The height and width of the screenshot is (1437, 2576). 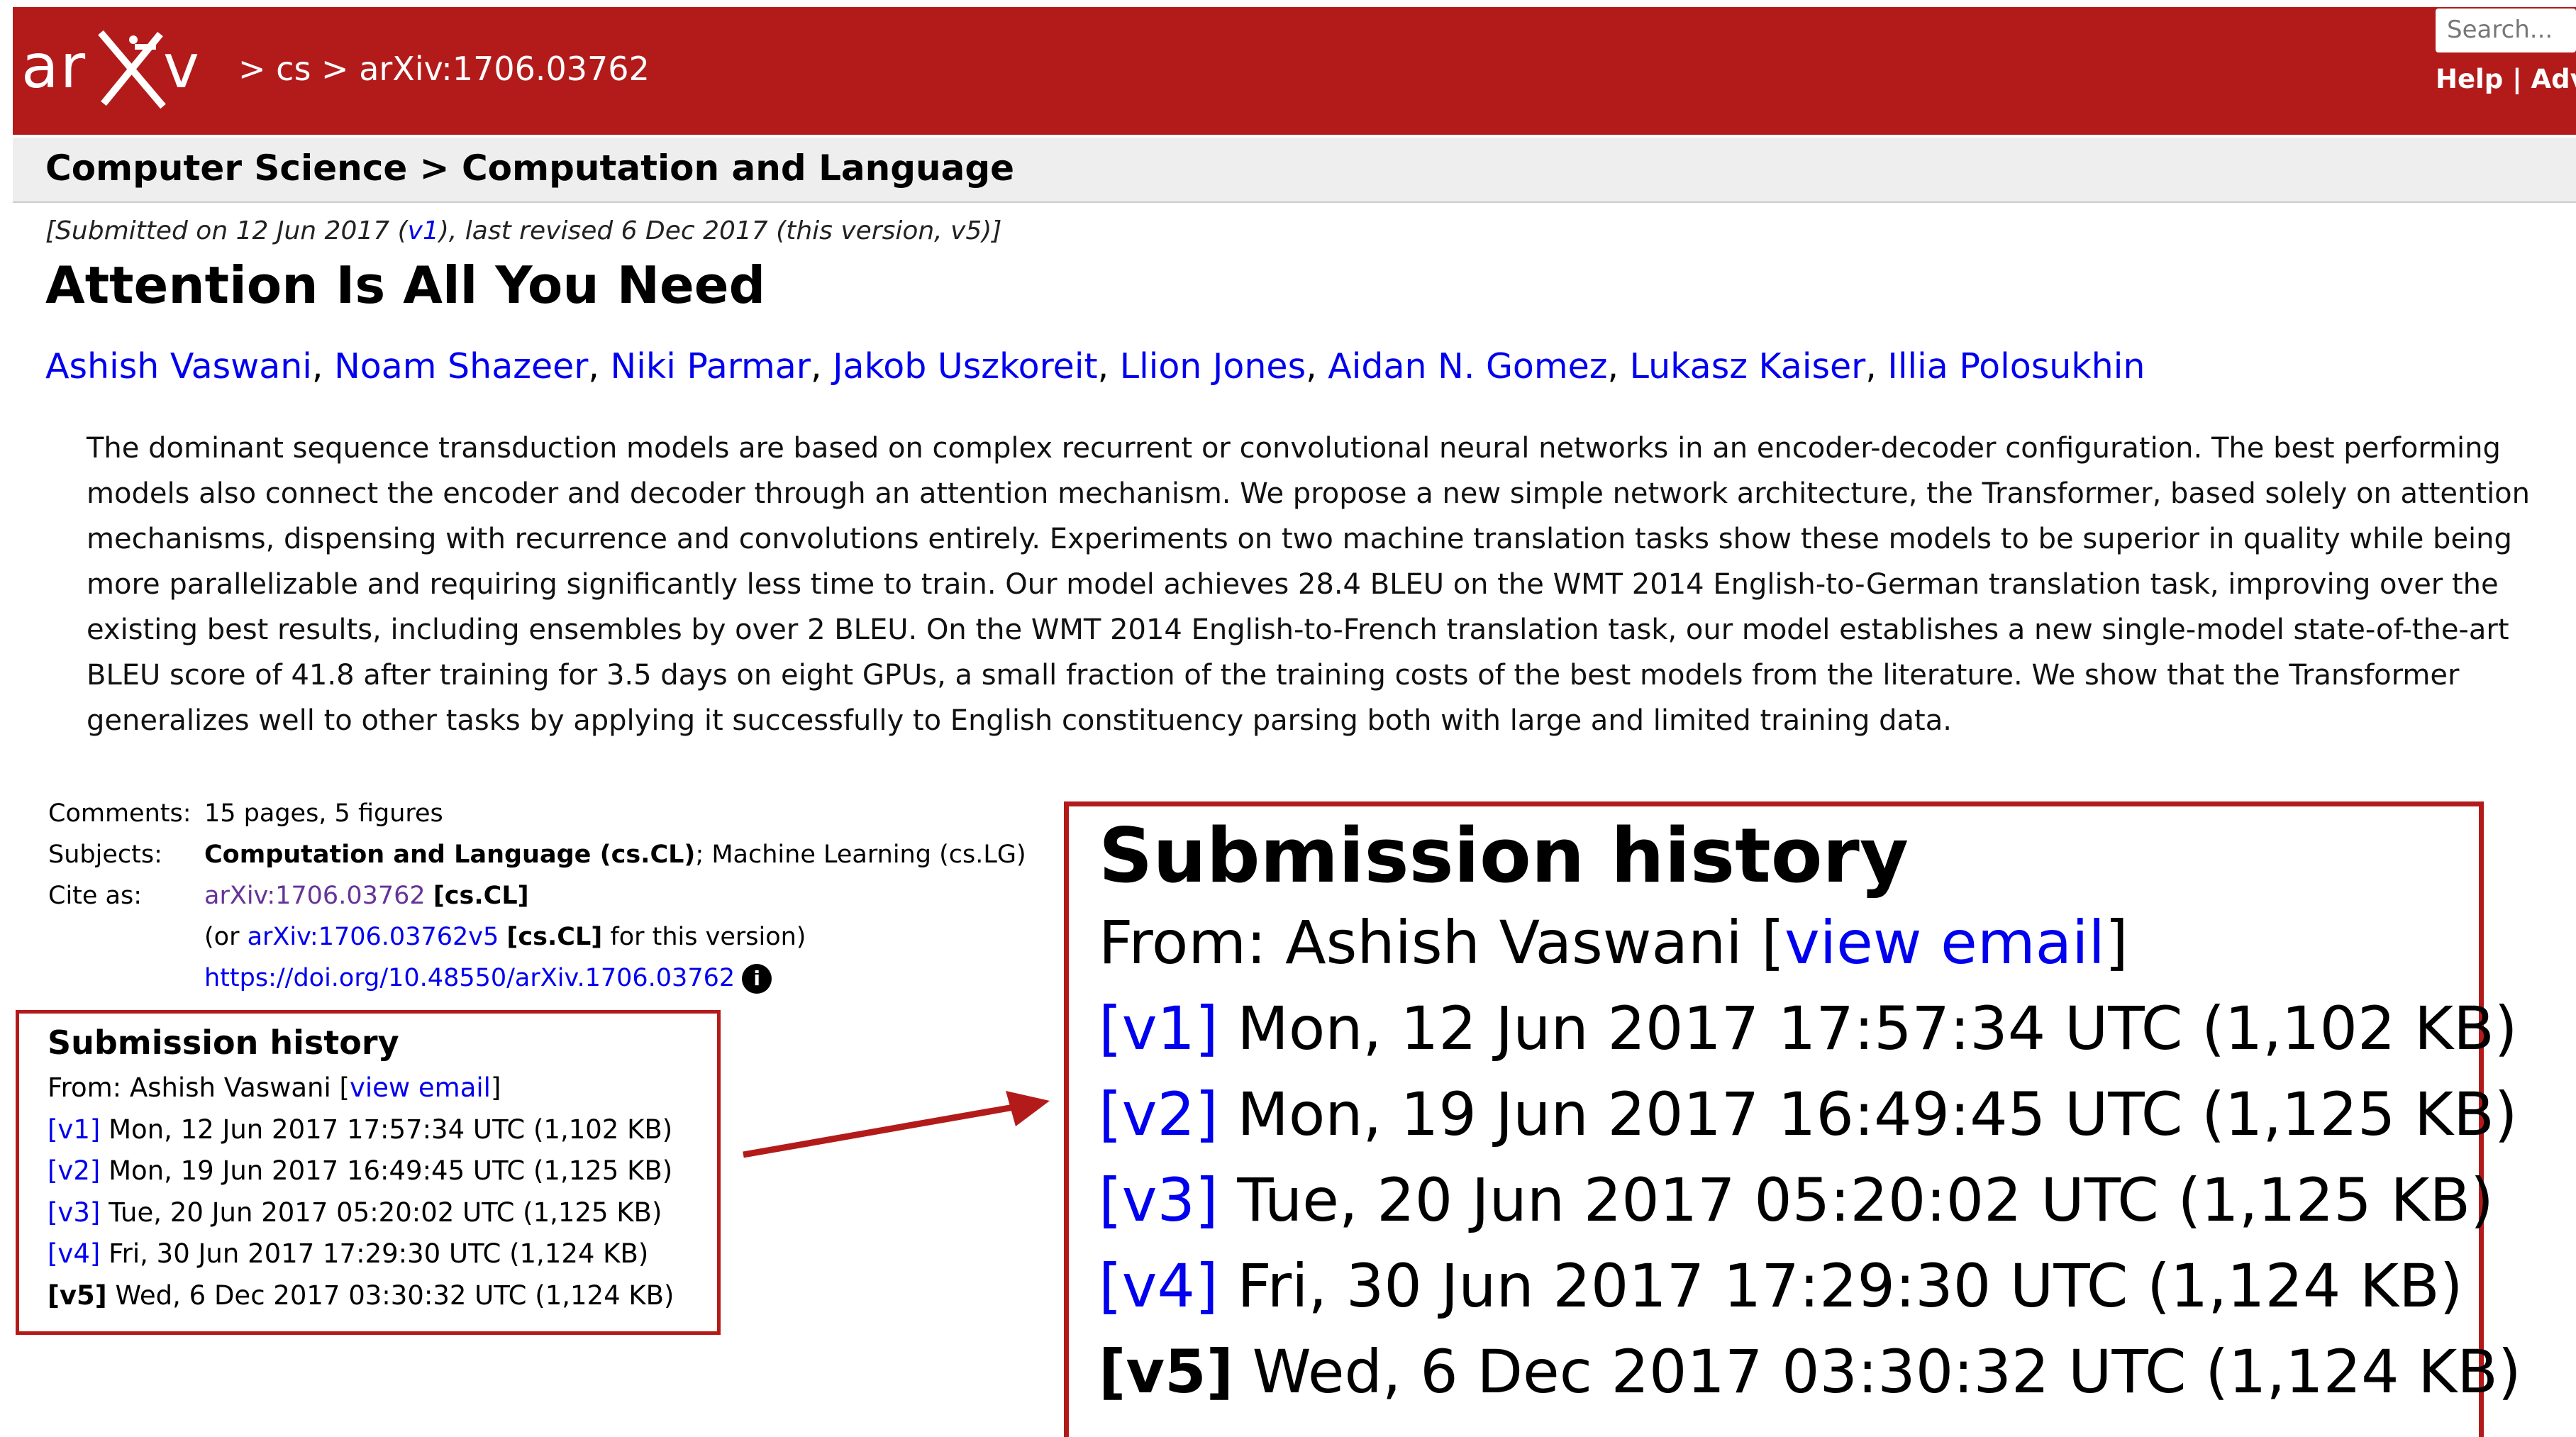 I want to click on cite-value: arXiv:1706.03762 [cs.CL], so click(x=366, y=895).